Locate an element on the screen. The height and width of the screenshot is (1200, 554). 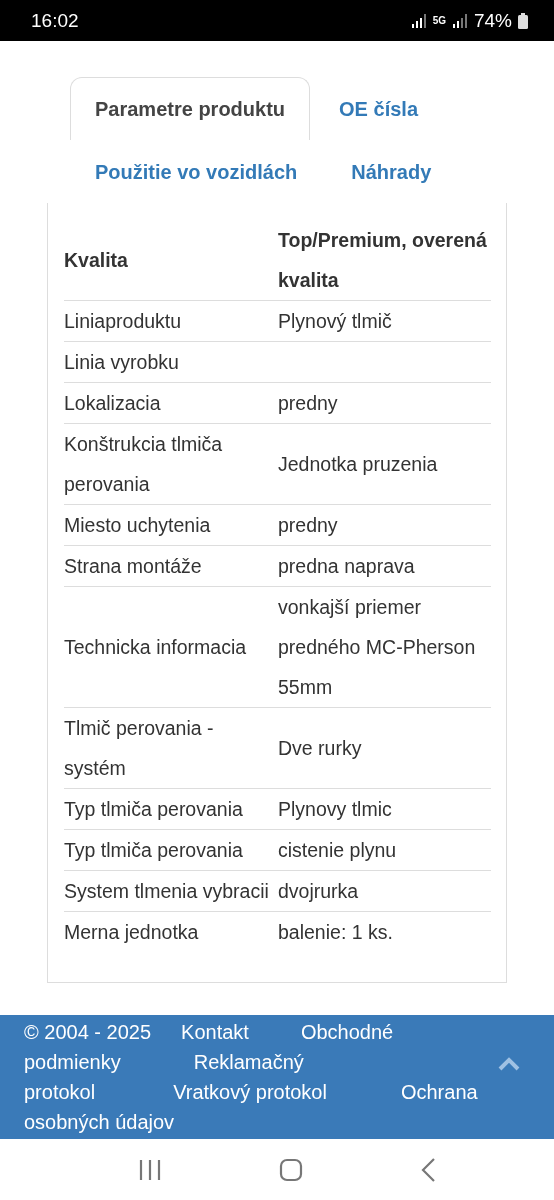
table-cell: Linia vyrobku is located at coordinates (121, 362).